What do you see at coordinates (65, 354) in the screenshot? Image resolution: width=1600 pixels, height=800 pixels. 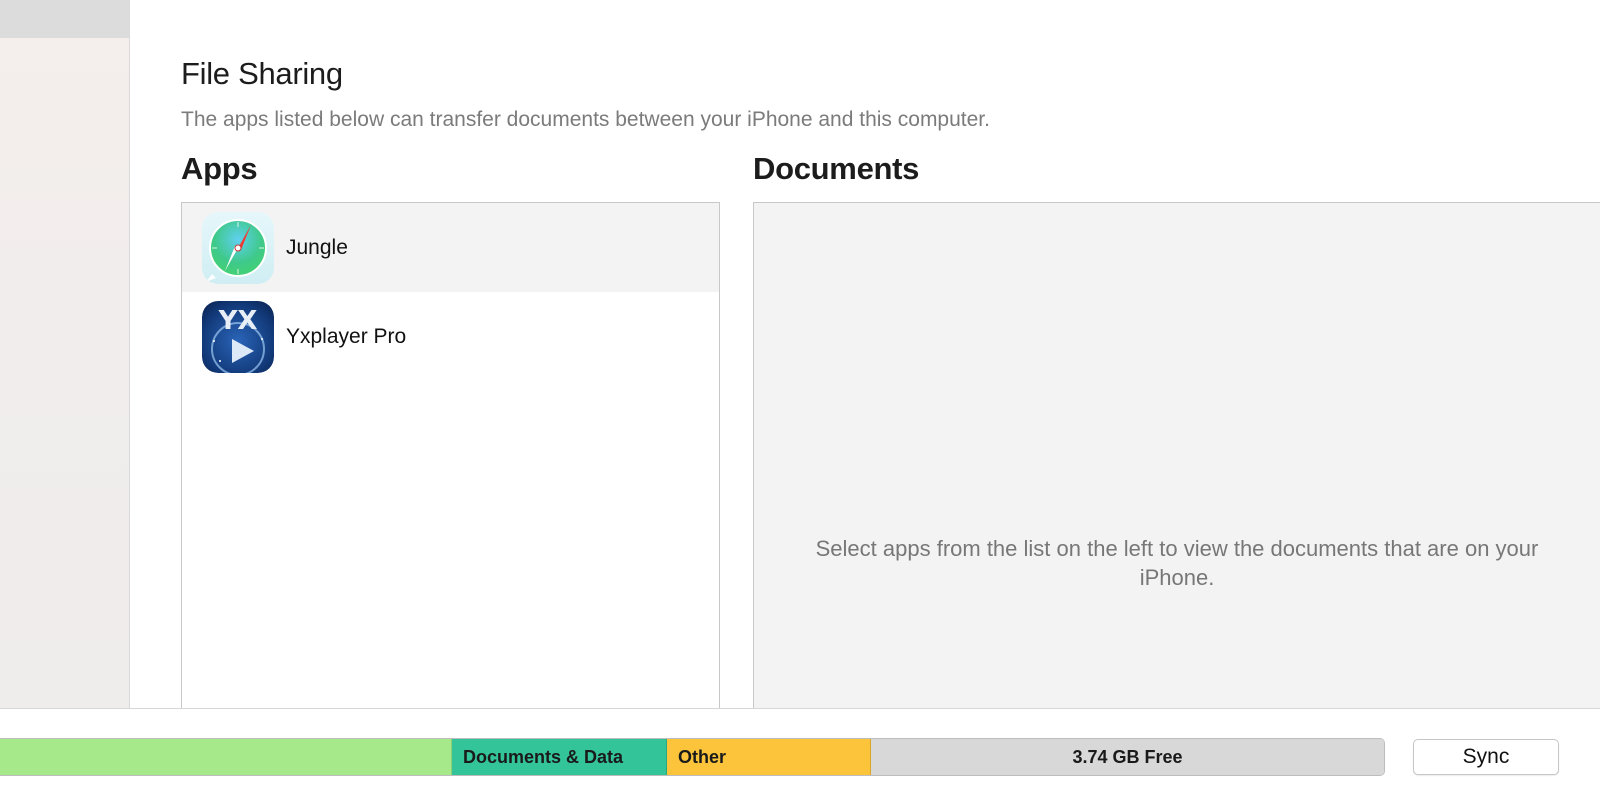 I see `sidebar` at bounding box center [65, 354].